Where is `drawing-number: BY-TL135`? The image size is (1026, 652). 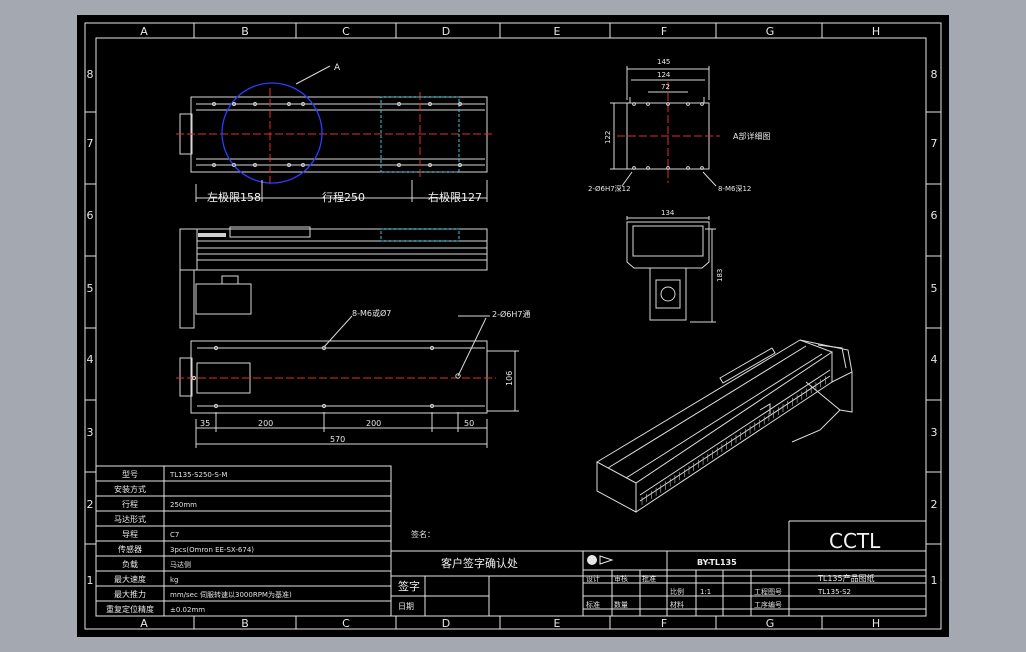 drawing-number: BY-TL135 is located at coordinates (717, 562).